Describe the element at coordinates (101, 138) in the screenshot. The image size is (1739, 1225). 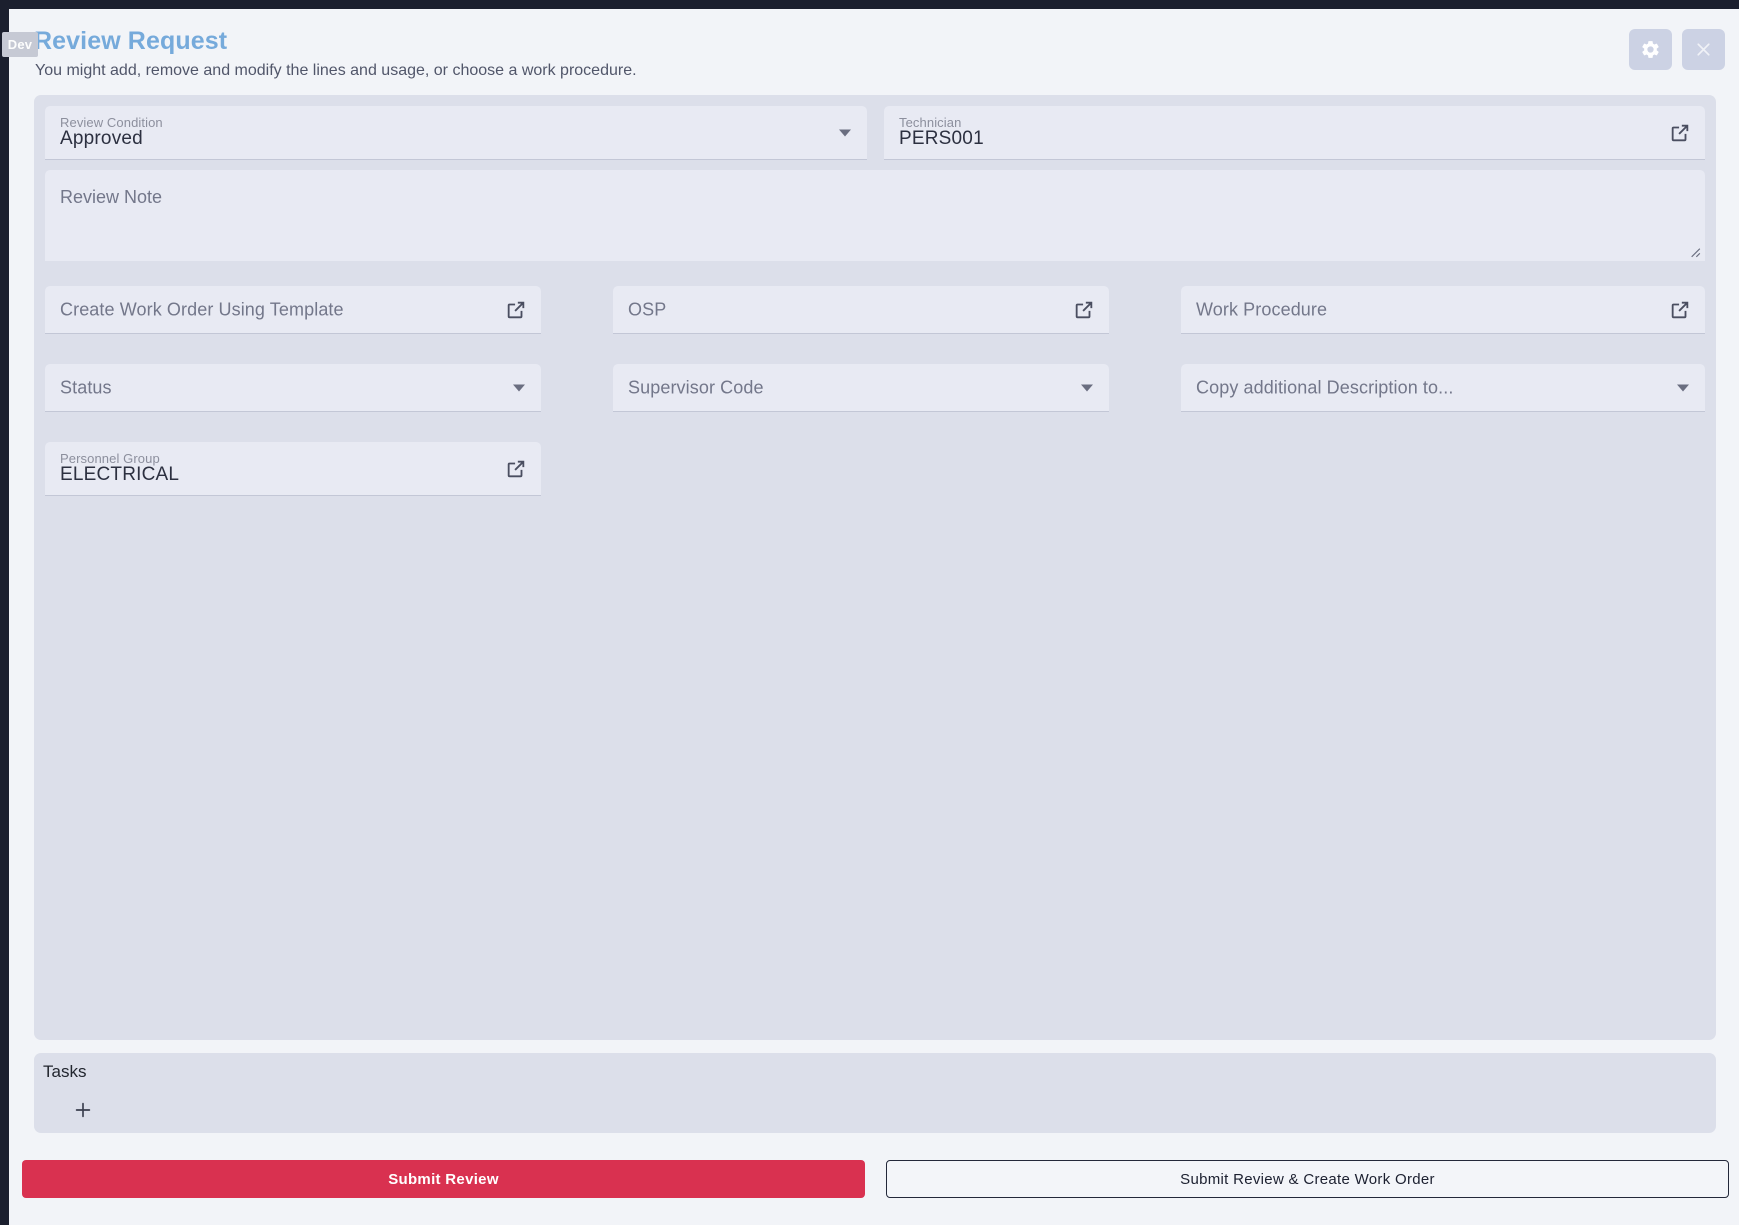
I see `review-condition-value: Approved` at that location.